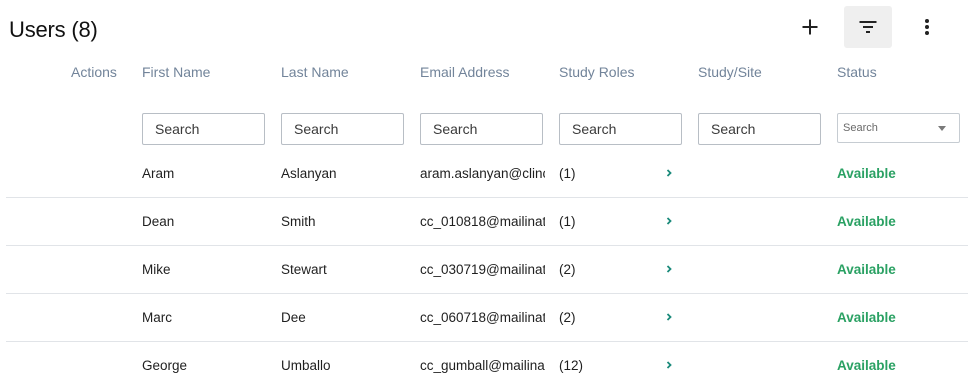 The width and height of the screenshot is (968, 387). I want to click on email-search-input, so click(481, 129).